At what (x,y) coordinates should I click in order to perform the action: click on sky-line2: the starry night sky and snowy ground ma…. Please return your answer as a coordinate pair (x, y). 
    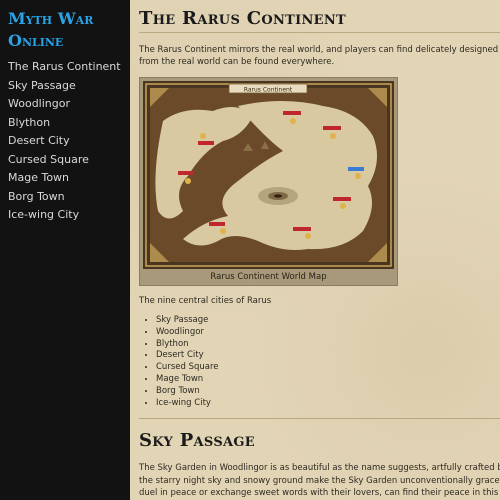
    Looking at the image, I should click on (319, 480).